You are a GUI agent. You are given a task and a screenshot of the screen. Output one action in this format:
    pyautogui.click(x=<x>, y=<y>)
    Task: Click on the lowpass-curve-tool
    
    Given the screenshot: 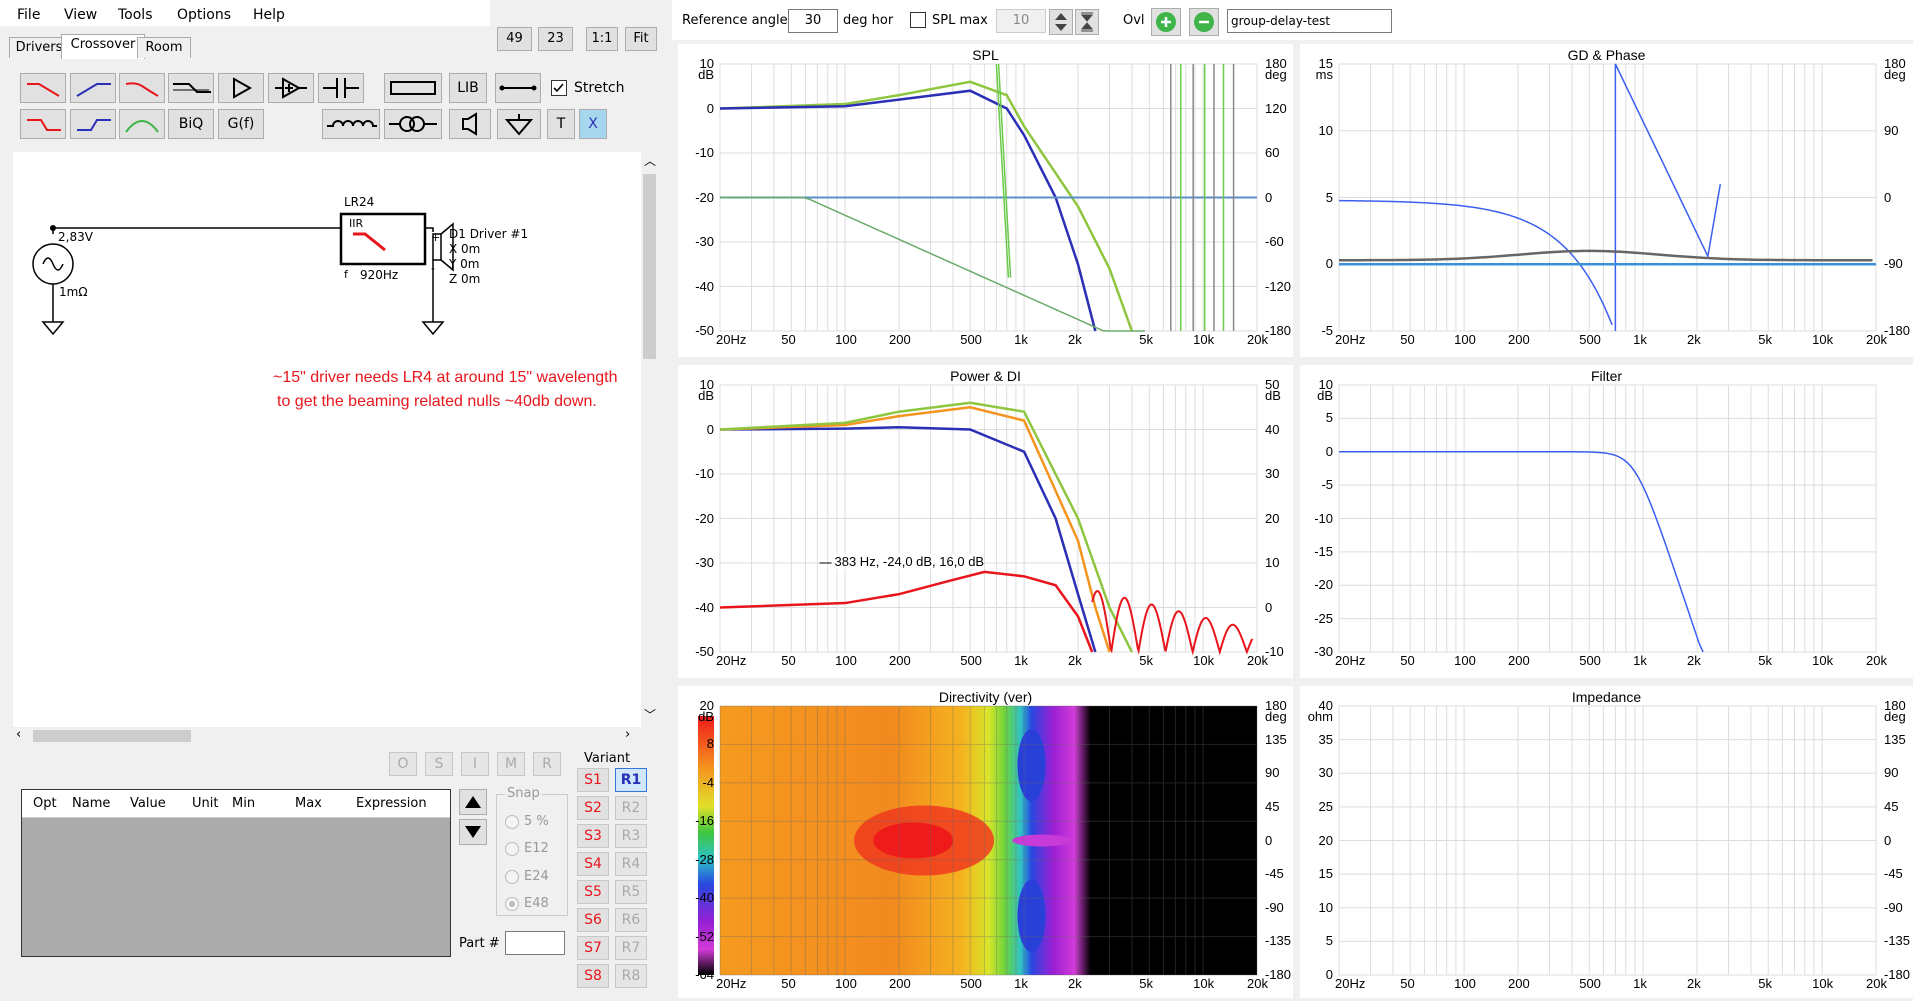 What is the action you would take?
    pyautogui.click(x=142, y=88)
    